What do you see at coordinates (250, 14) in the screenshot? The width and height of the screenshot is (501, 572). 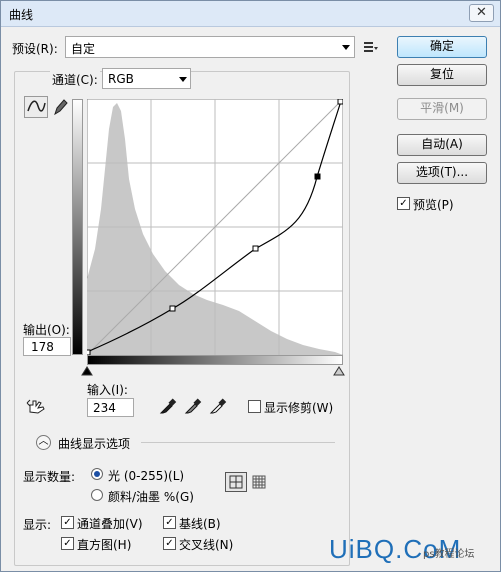 I see `title-bar: 曲线 ✕` at bounding box center [250, 14].